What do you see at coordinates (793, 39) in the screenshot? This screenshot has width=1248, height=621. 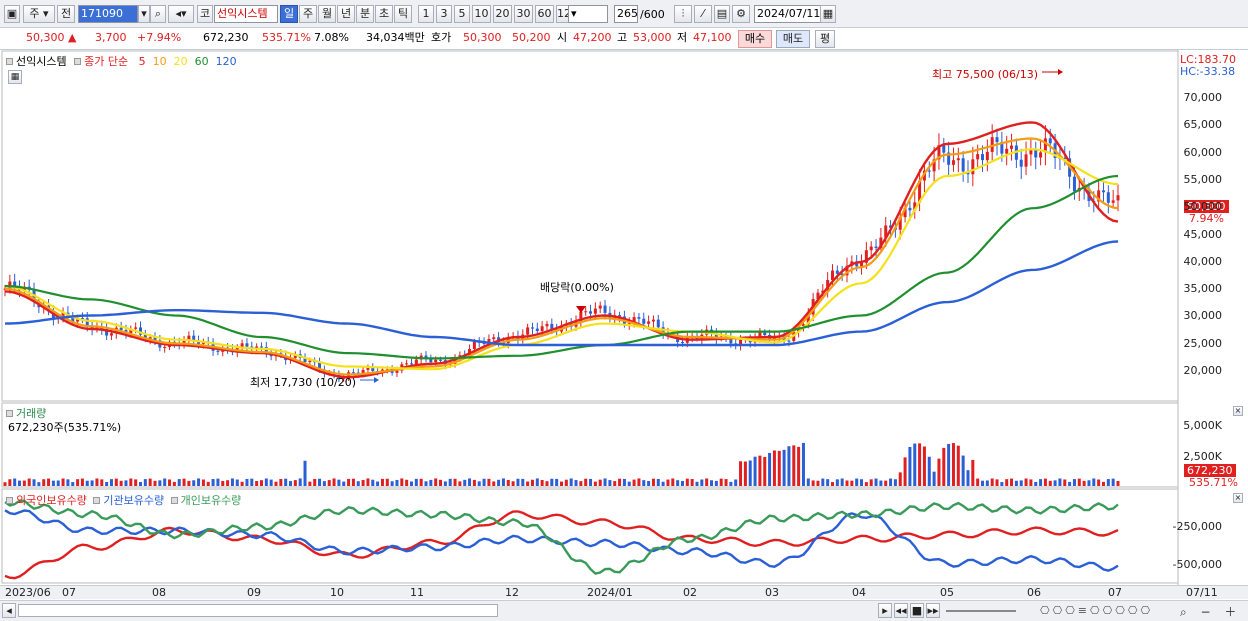 I see `sell-button: 매도` at bounding box center [793, 39].